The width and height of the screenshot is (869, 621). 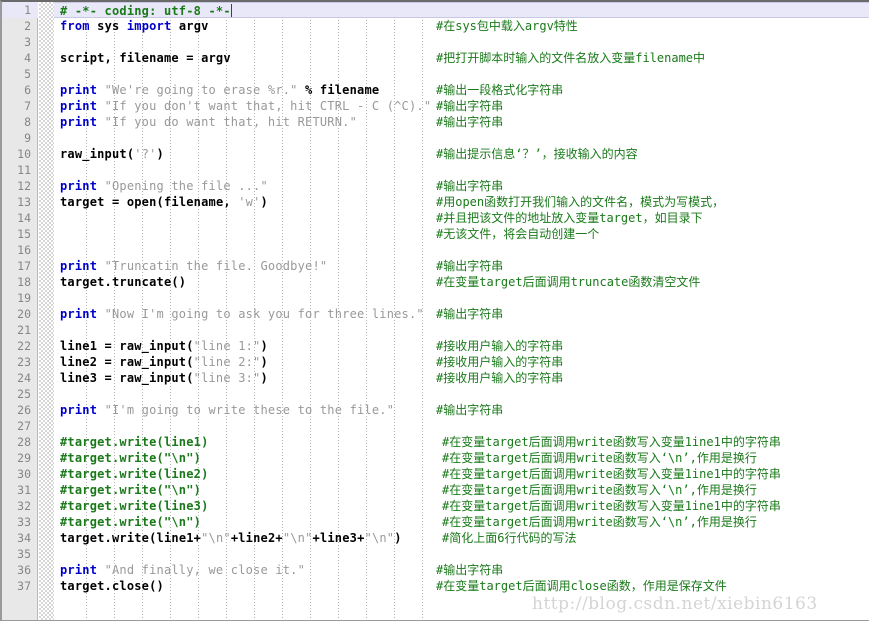 I want to click on code-line: 16, so click(x=435, y=250).